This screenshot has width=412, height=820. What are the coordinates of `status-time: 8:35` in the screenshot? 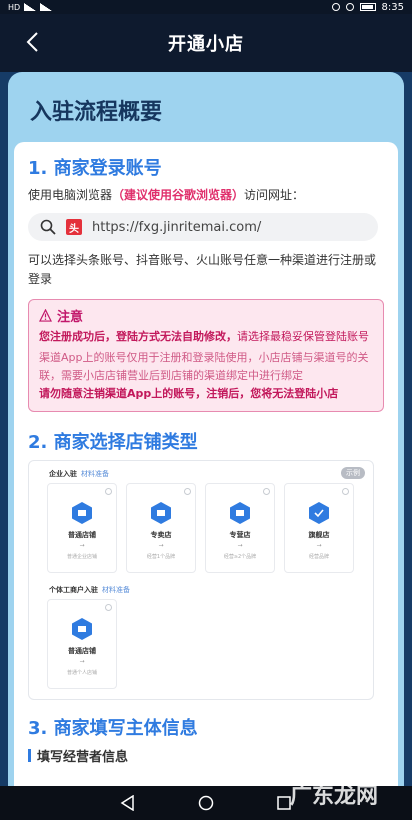 It's located at (392, 7).